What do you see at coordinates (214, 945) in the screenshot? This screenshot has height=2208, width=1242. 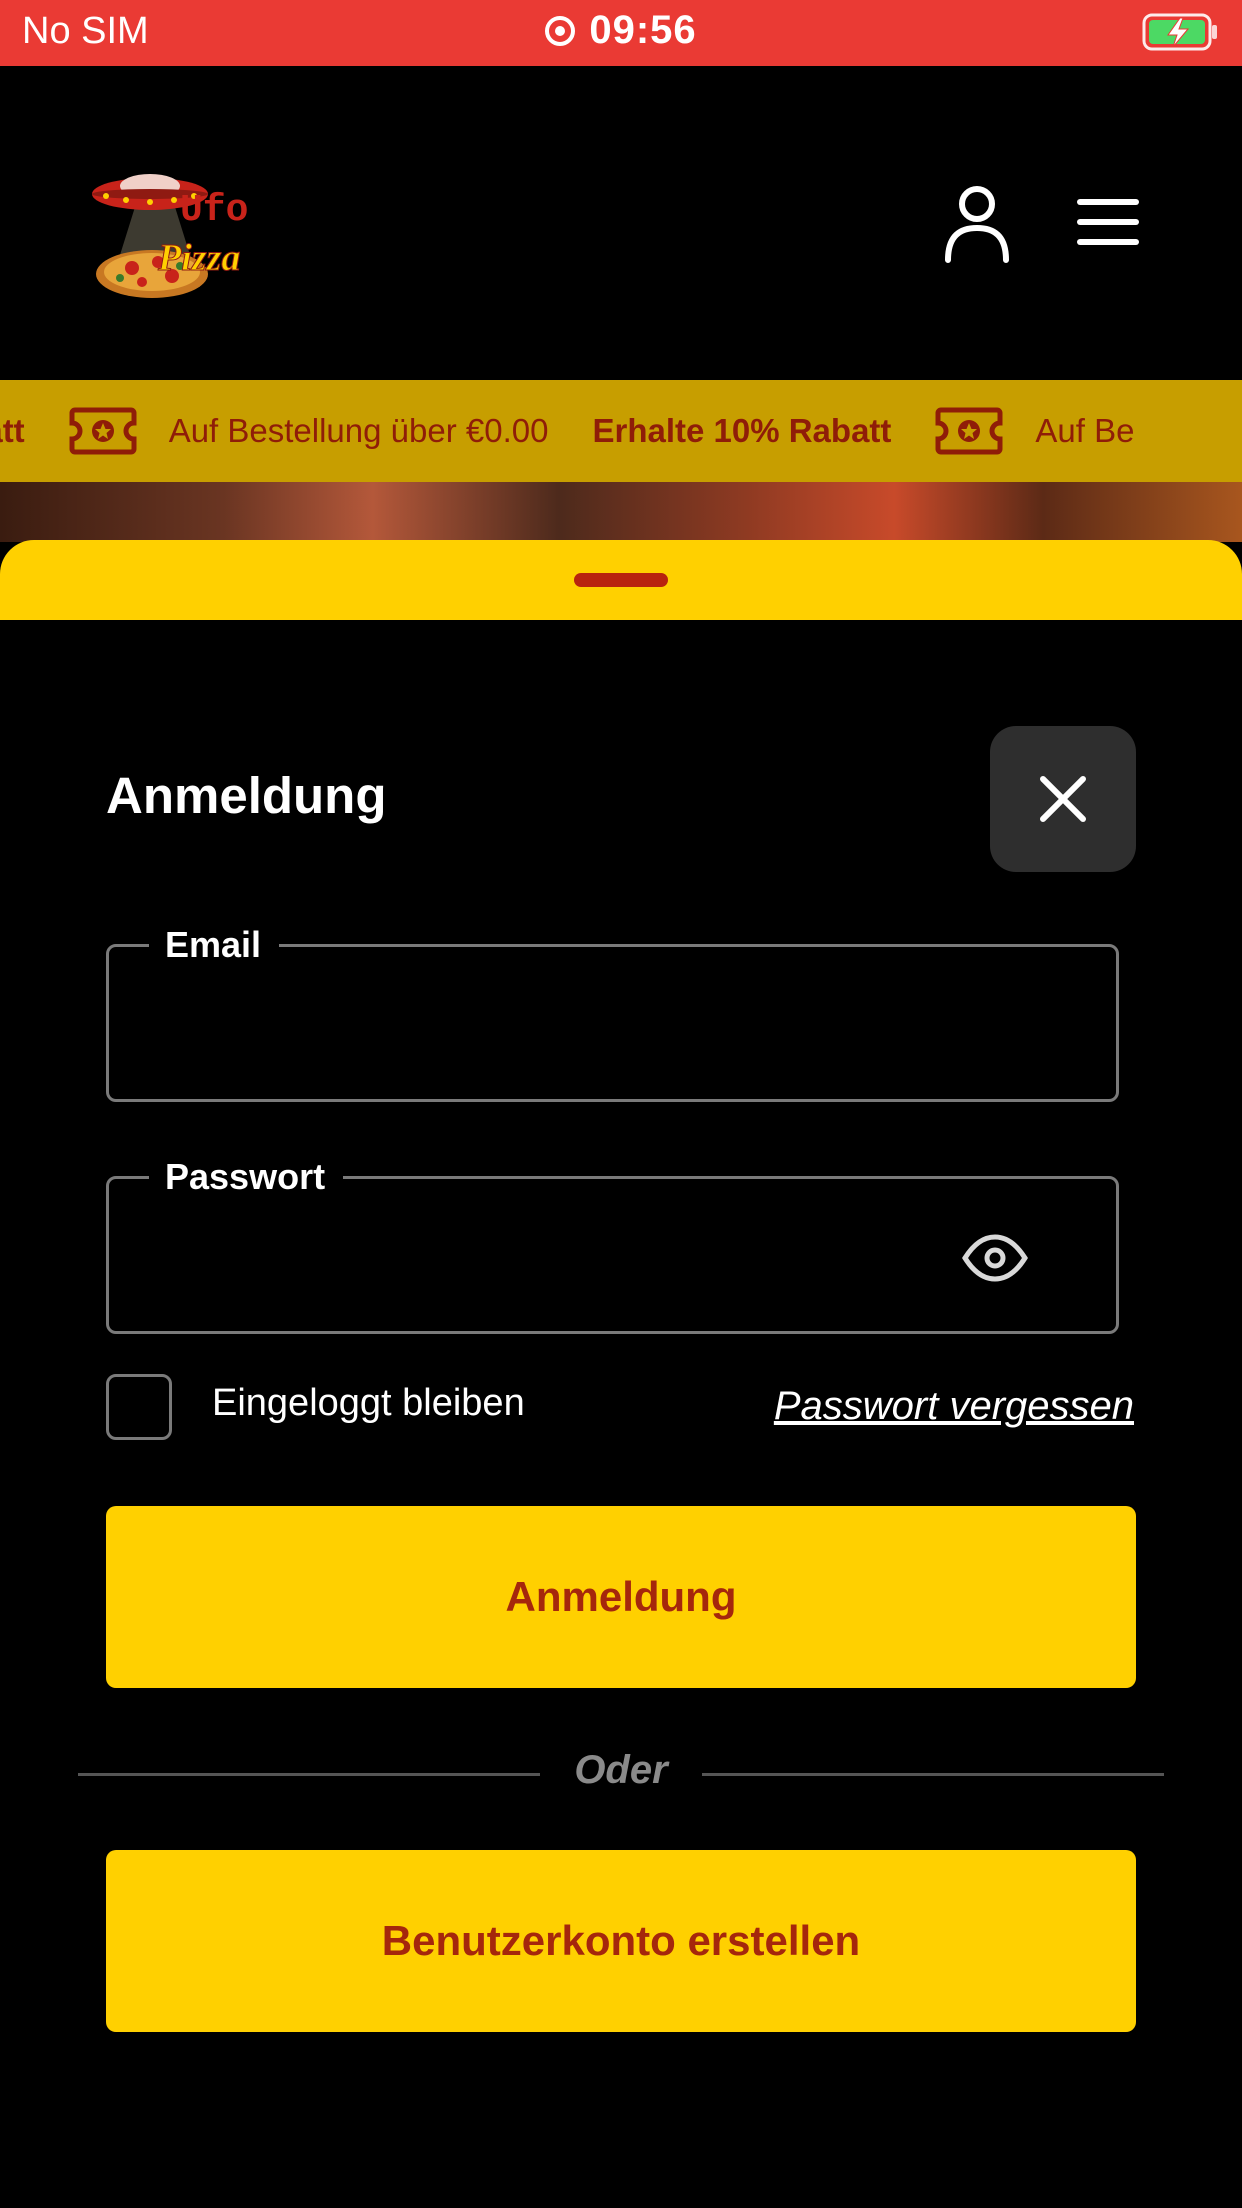 I see `email-label: Email` at bounding box center [214, 945].